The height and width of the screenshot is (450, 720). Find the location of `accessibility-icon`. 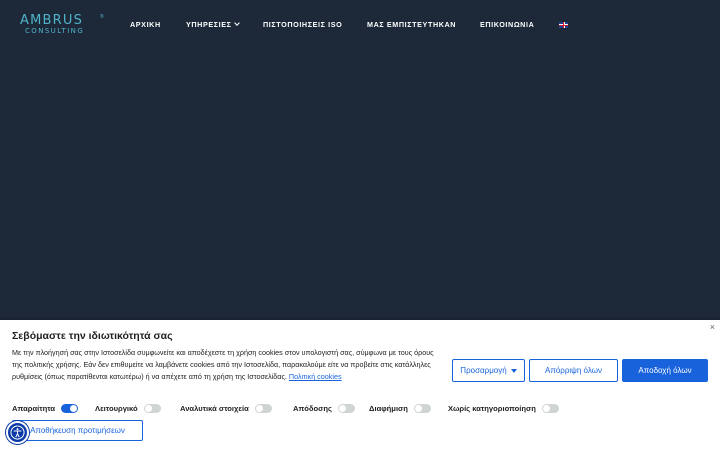

accessibility-icon is located at coordinates (17, 432).